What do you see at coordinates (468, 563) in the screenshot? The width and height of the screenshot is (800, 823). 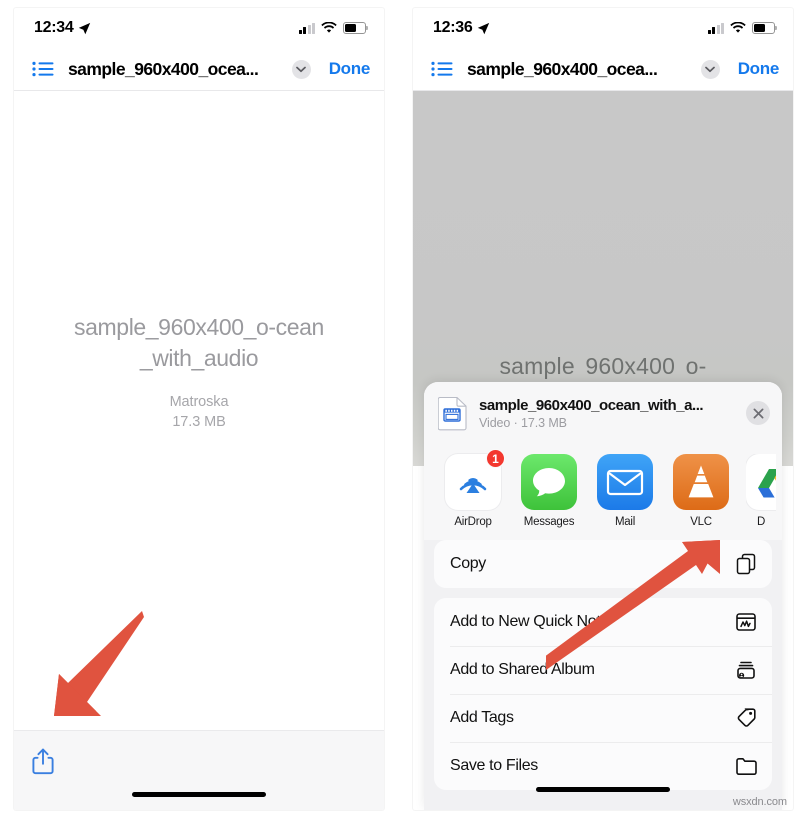 I see `action-label: Copy` at bounding box center [468, 563].